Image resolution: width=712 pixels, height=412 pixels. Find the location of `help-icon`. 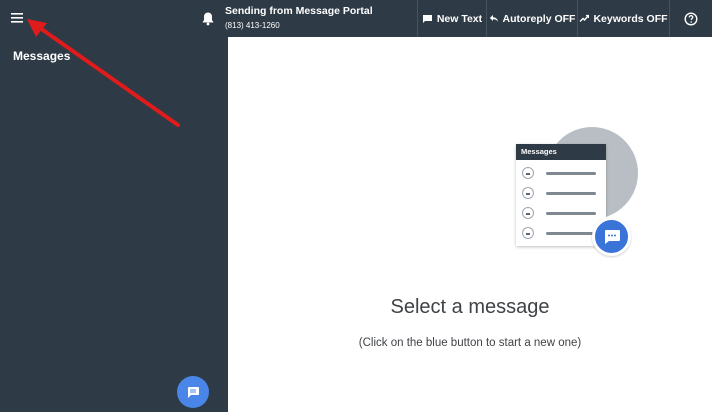

help-icon is located at coordinates (691, 18).